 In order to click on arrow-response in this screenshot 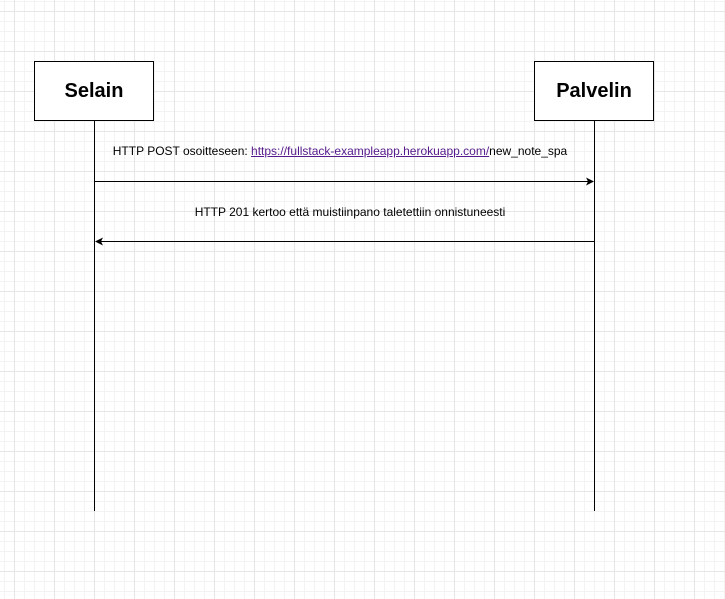, I will do `click(344, 241)`.